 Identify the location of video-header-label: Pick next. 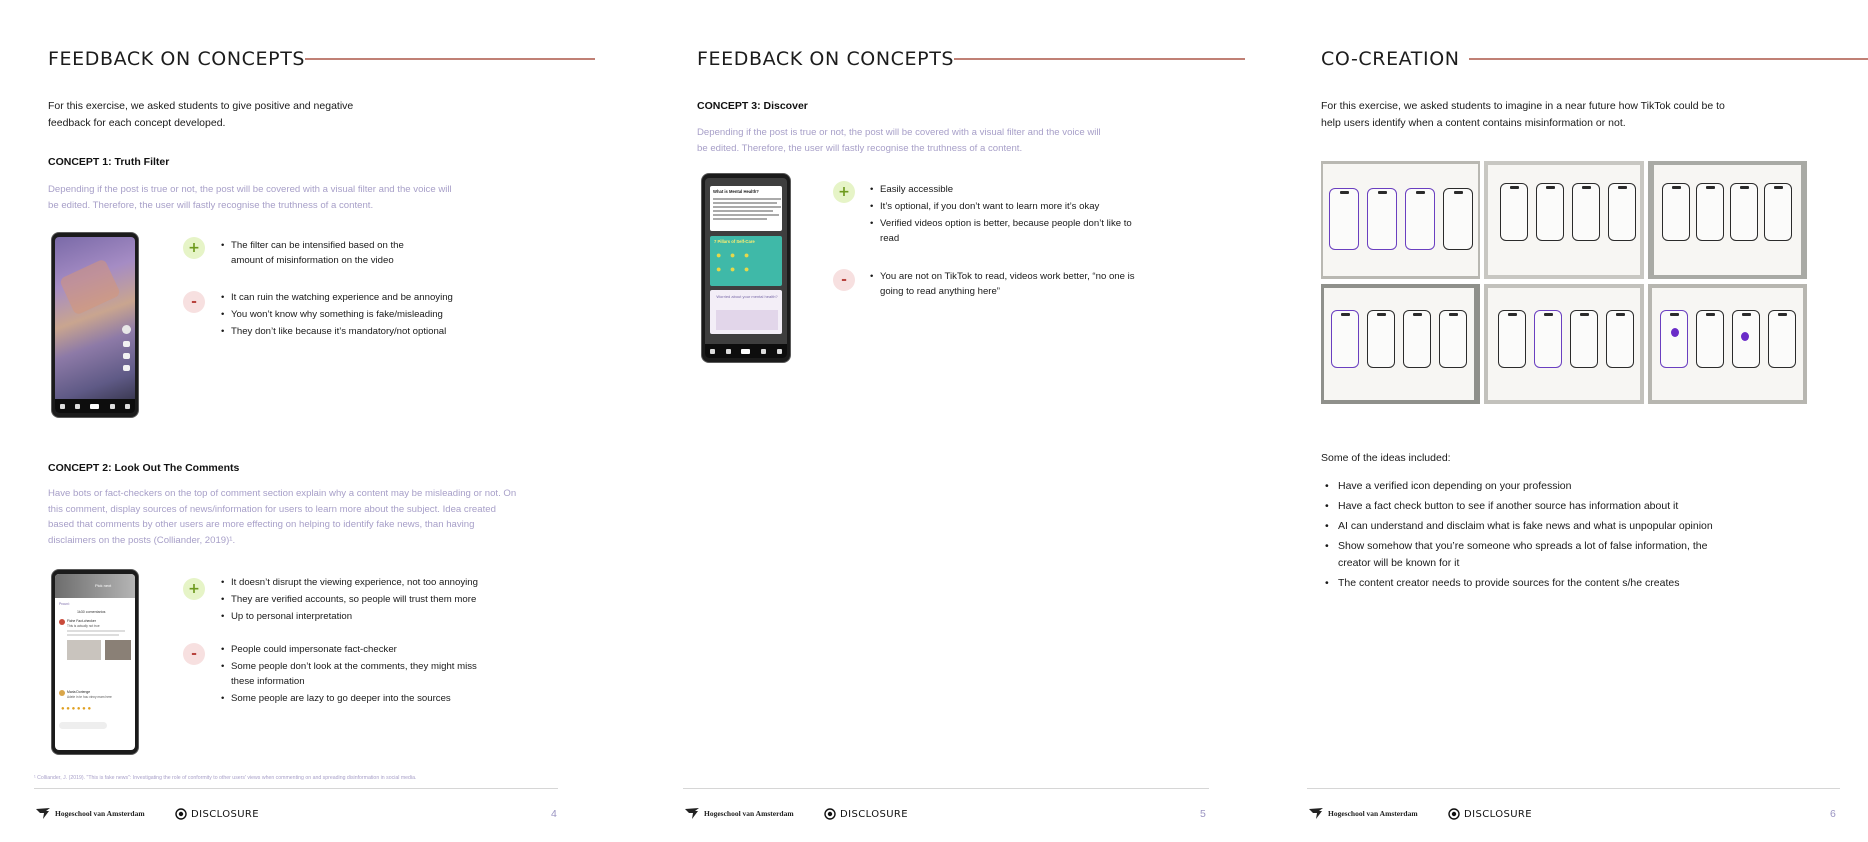
(103, 585).